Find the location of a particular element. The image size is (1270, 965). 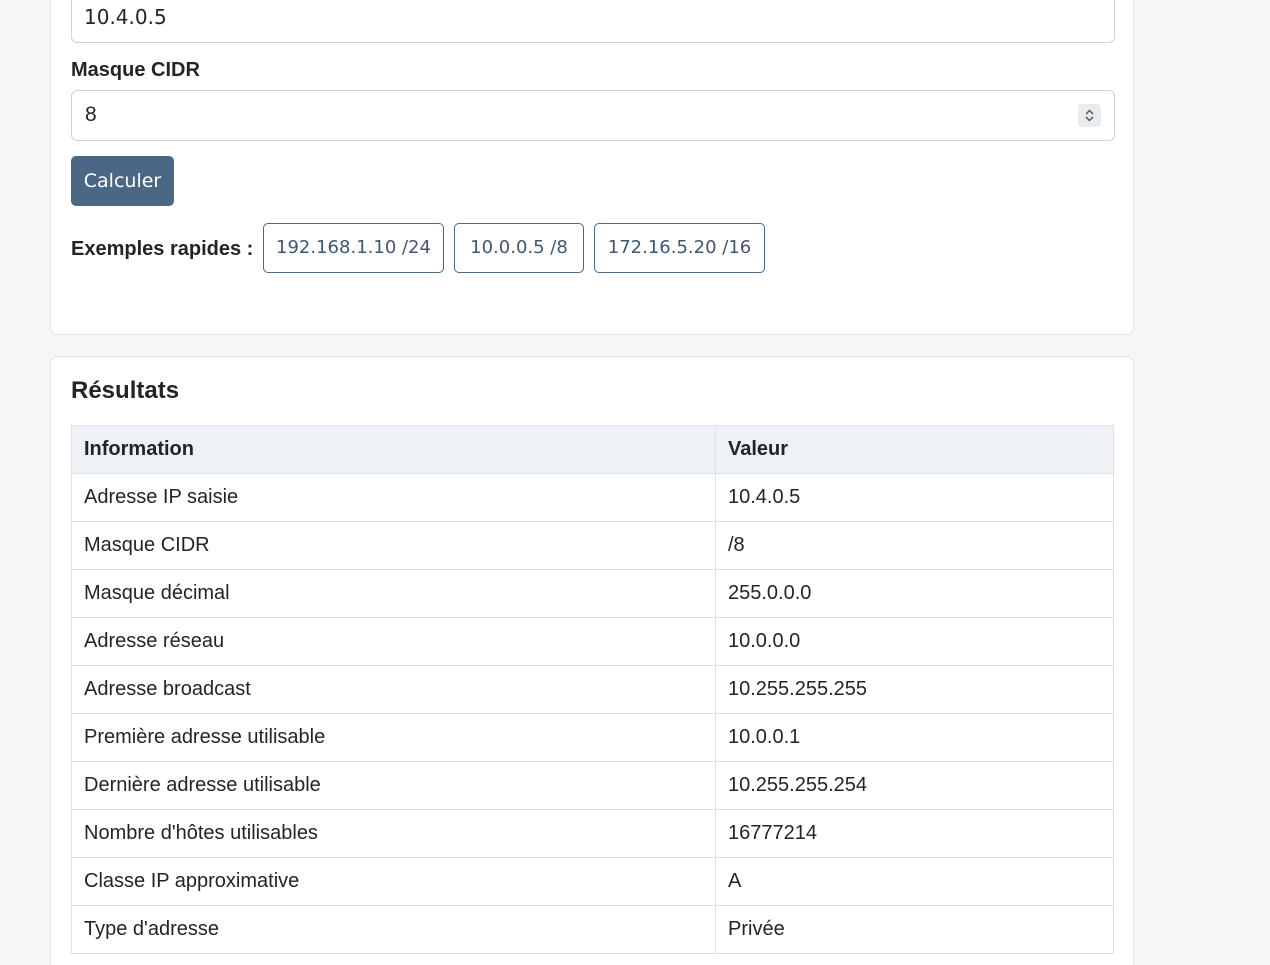

table-row: Masque CIDR /8 is located at coordinates (592, 545).